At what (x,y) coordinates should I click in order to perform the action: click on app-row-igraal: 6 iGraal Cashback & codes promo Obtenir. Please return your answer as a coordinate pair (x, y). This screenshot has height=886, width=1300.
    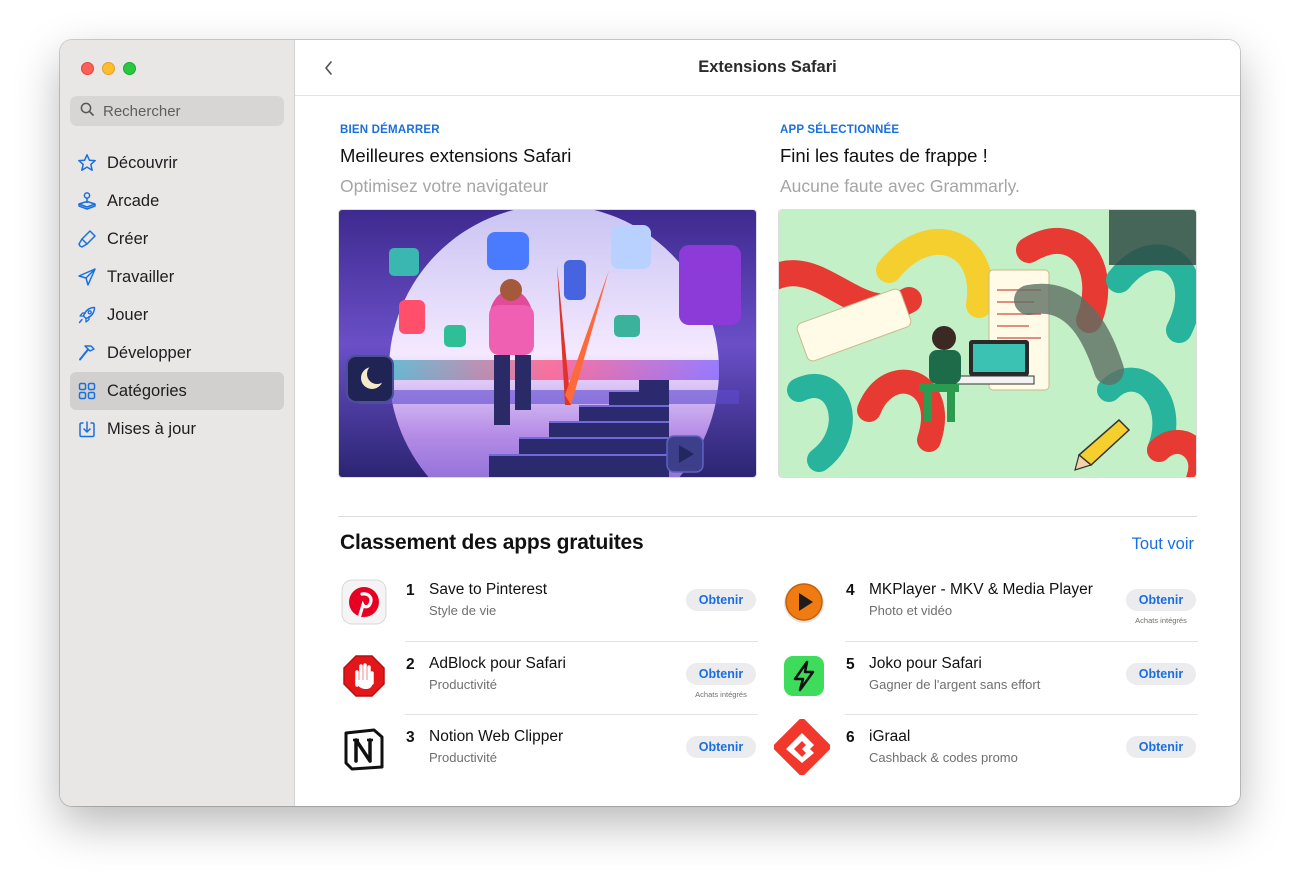
    Looking at the image, I should click on (985, 752).